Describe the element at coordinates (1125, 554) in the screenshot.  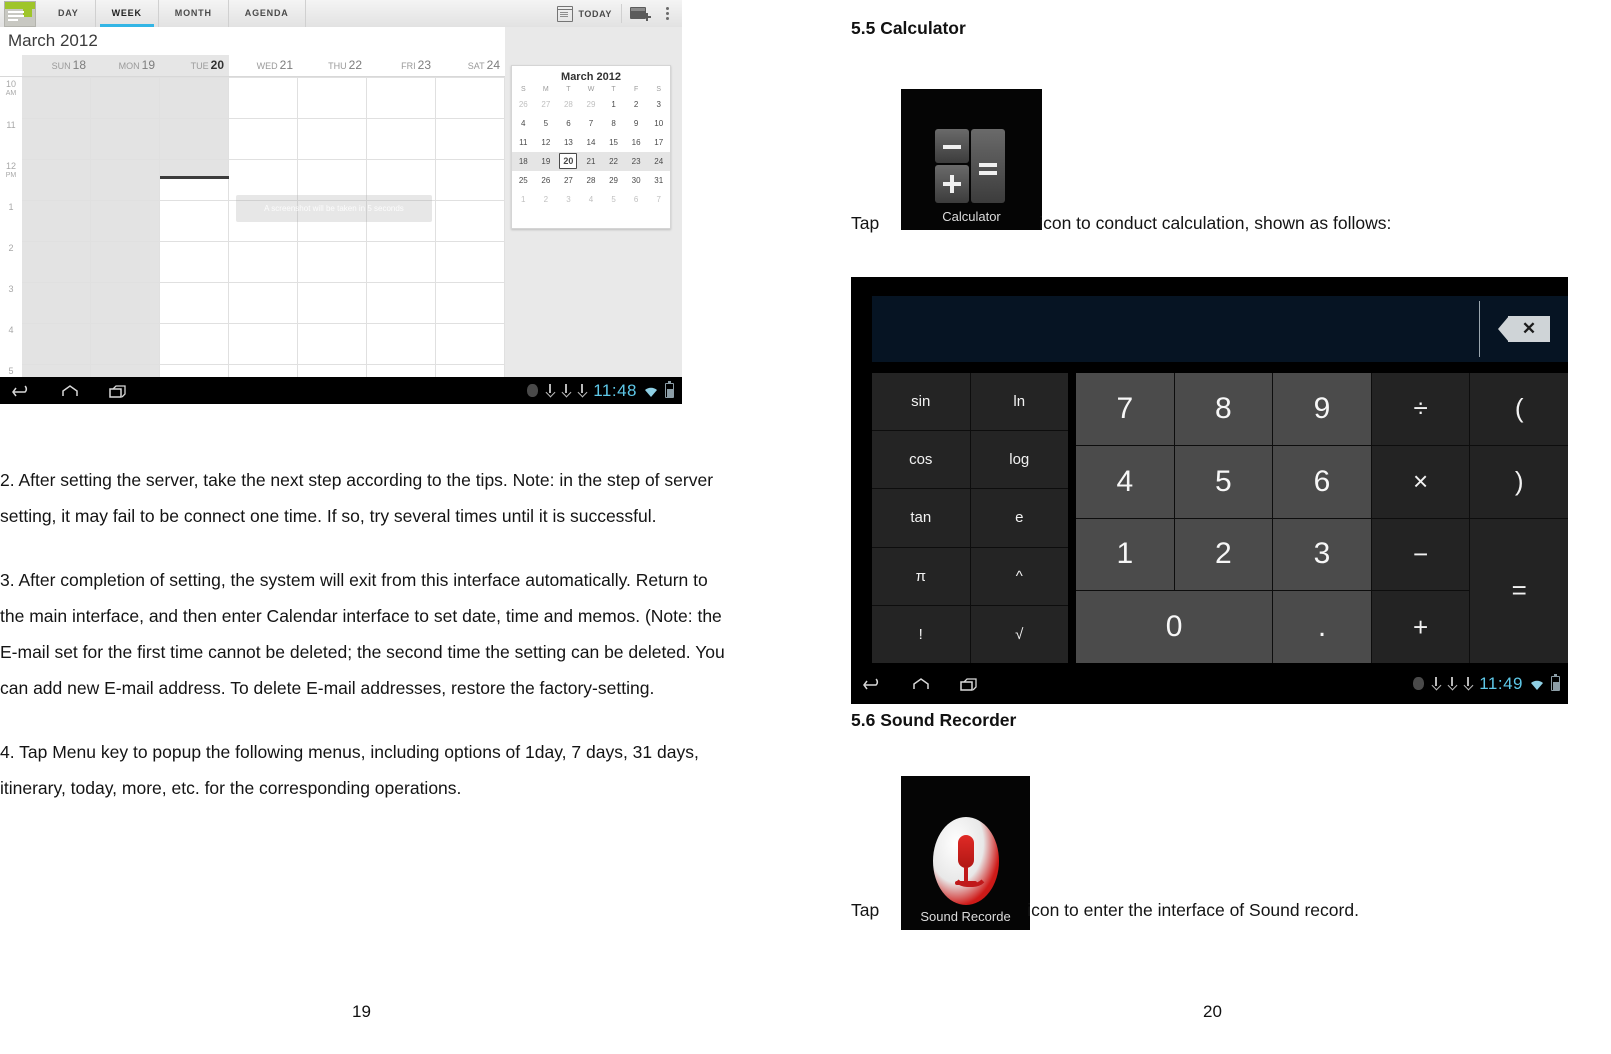
I see `key-1: 1` at that location.